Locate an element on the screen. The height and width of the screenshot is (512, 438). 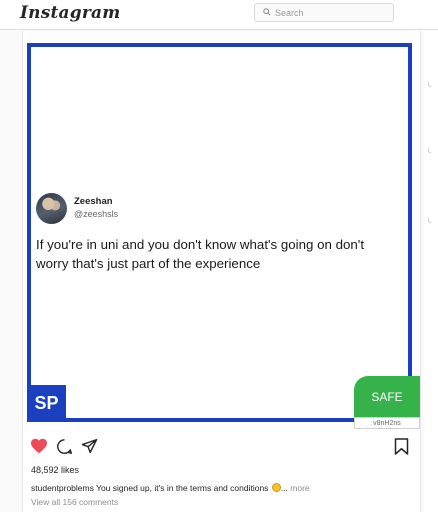
safe-badge: SAFE is located at coordinates (387, 396).